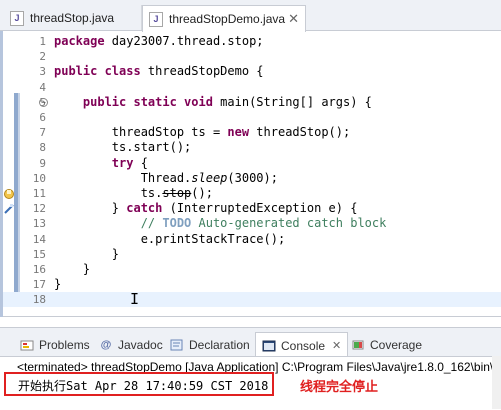 The image size is (501, 410). I want to click on code-line: 12 } catch (InterruptedException e) {, so click(252, 208).